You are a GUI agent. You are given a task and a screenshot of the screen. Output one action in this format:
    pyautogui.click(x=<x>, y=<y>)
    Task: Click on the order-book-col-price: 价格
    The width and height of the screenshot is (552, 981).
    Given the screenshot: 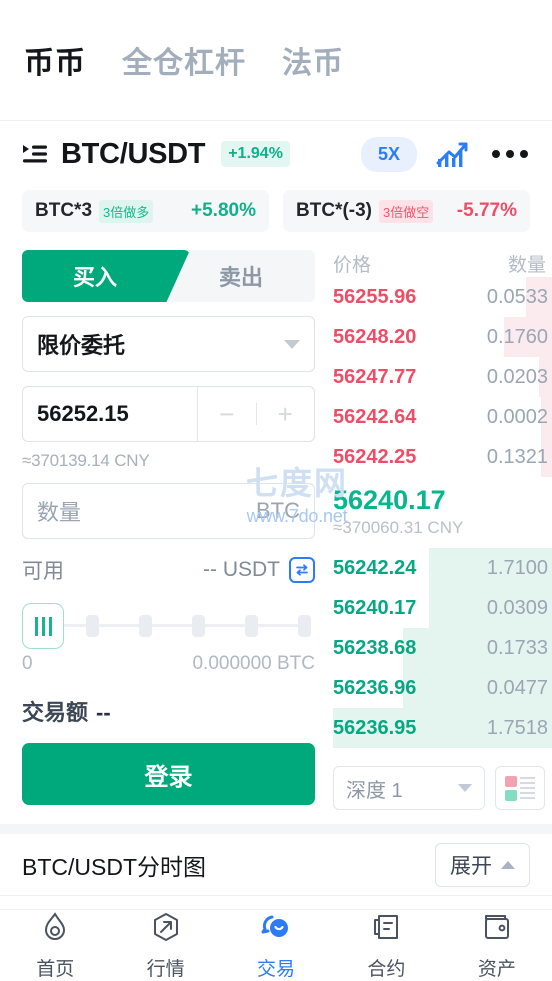 What is the action you would take?
    pyautogui.click(x=352, y=265)
    